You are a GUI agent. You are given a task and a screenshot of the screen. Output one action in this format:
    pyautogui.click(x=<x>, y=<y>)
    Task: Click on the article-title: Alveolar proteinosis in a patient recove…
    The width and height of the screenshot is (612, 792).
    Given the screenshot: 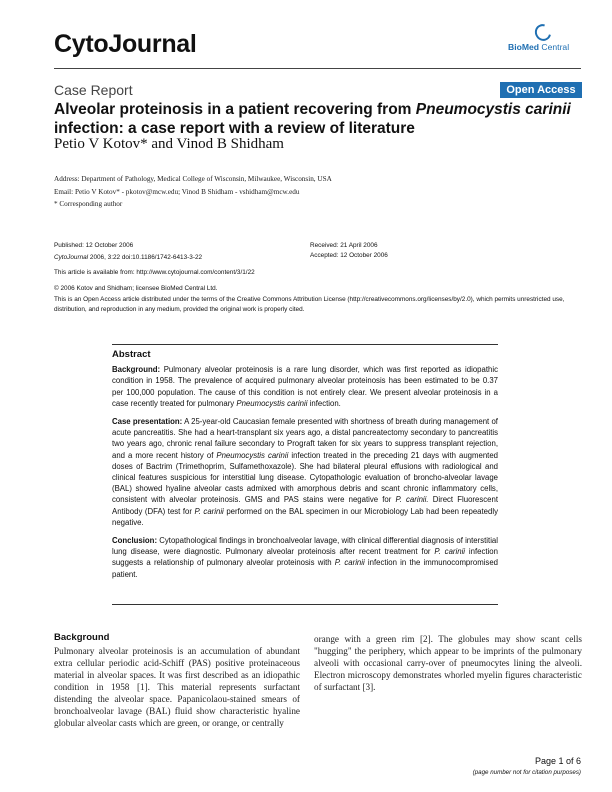 What is the action you would take?
    pyautogui.click(x=319, y=119)
    